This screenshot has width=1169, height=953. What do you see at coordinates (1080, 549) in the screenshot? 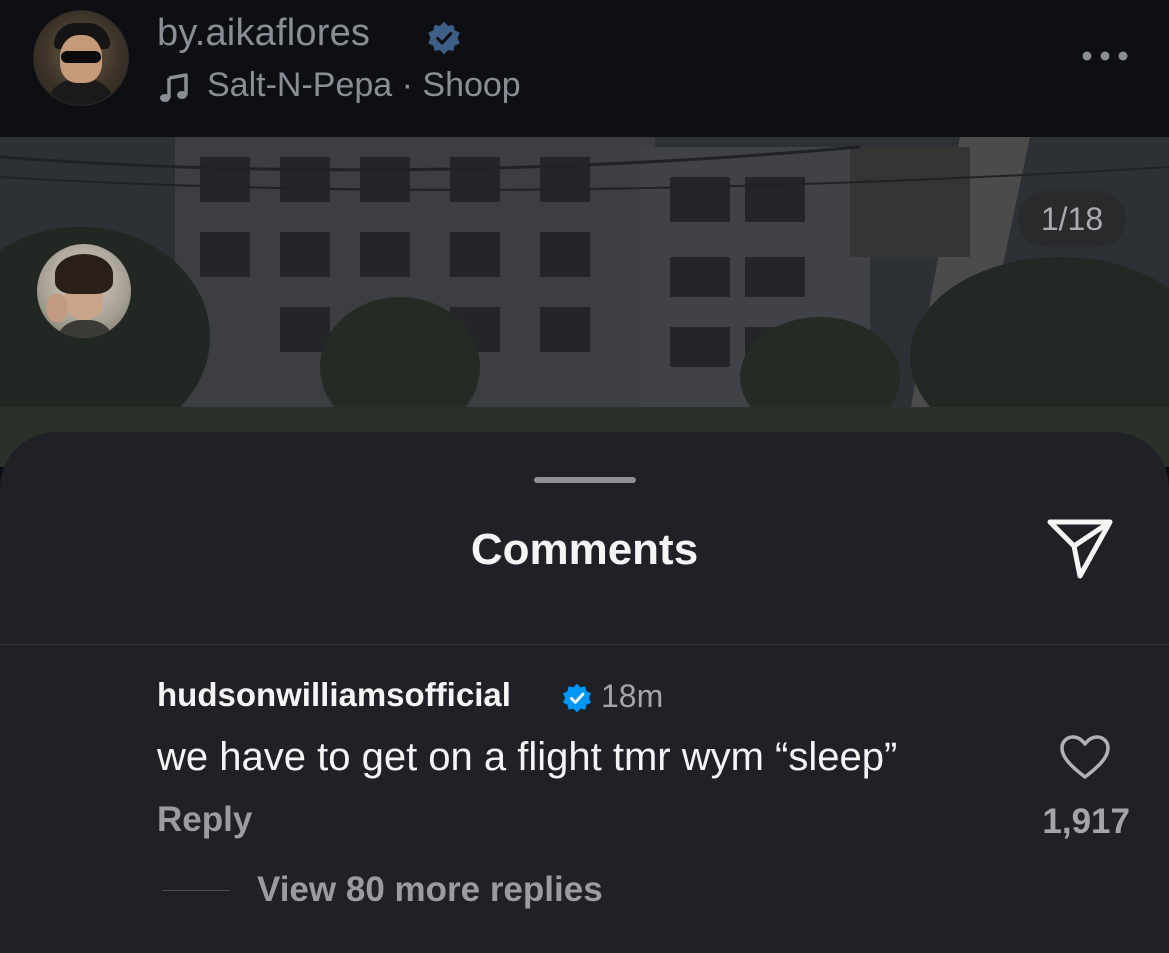
I see `send-icon` at bounding box center [1080, 549].